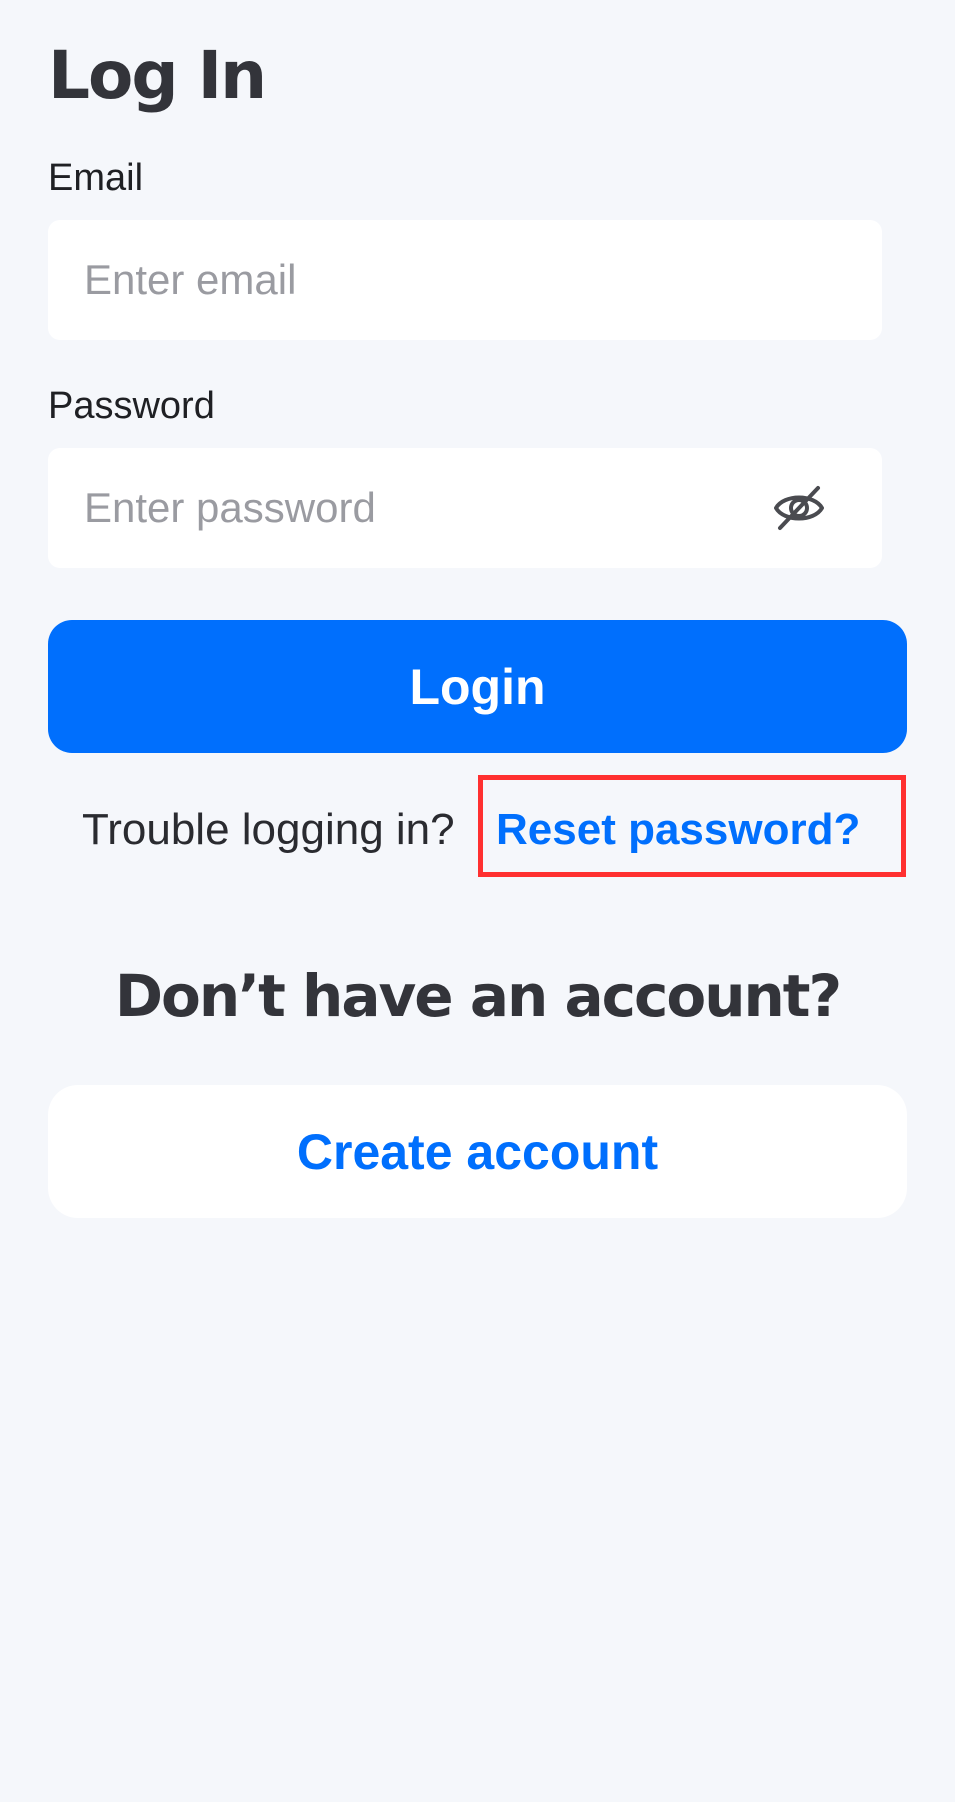 This screenshot has height=1802, width=955. Describe the element at coordinates (268, 829) in the screenshot. I see `trouble-prompt: Trouble logging in?` at that location.